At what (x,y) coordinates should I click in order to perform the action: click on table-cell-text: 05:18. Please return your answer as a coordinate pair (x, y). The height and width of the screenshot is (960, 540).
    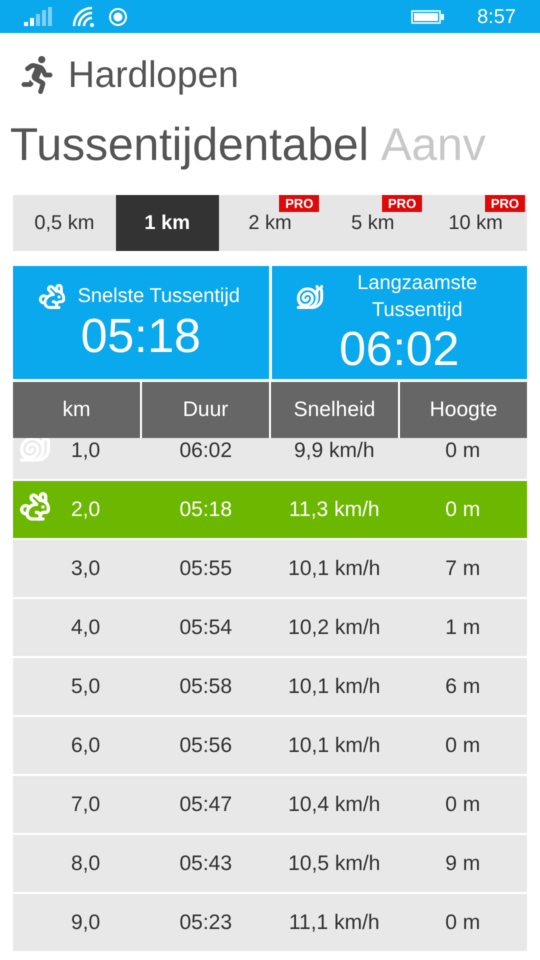
    Looking at the image, I should click on (205, 509).